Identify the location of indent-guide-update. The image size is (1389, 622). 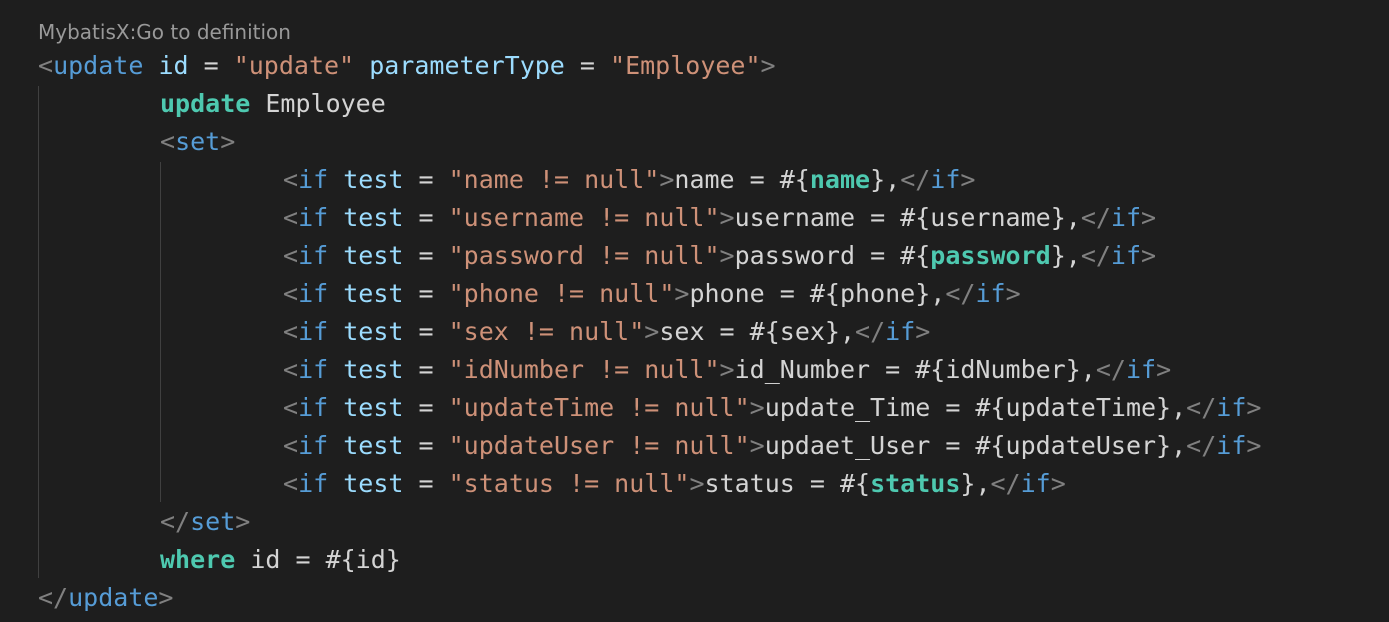
(38, 332).